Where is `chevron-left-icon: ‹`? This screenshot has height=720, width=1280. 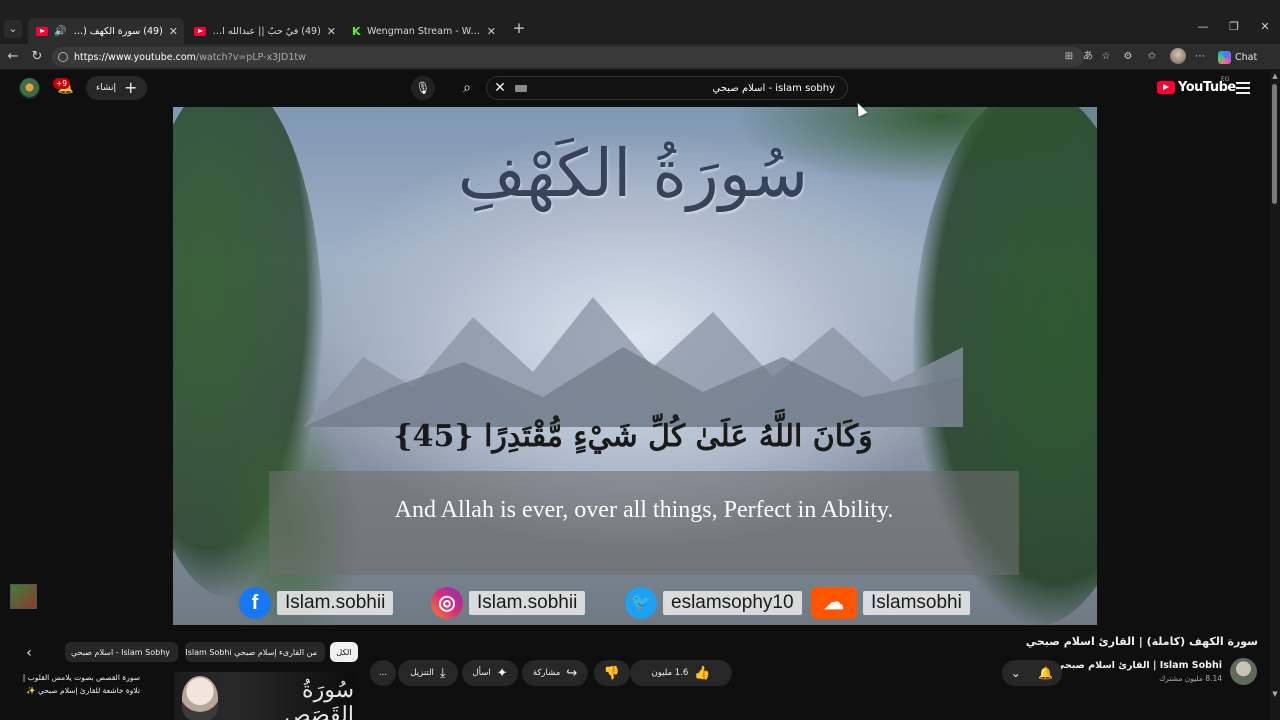 chevron-left-icon: ‹ is located at coordinates (29, 653).